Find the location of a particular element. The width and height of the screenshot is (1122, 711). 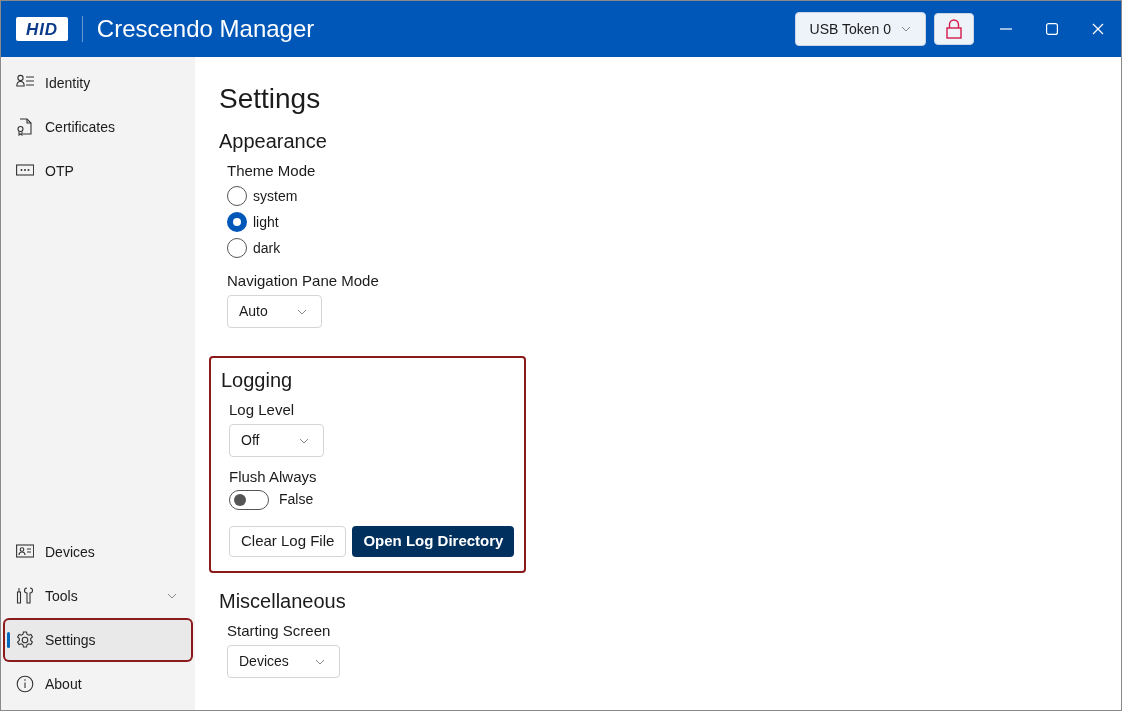

field-label: Log Level is located at coordinates (262, 410).